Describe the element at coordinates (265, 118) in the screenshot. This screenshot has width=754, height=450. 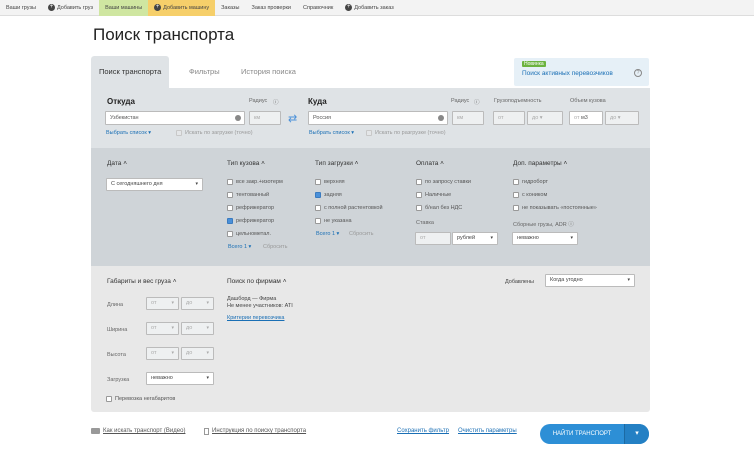
I see `from-radius-input: км` at that location.